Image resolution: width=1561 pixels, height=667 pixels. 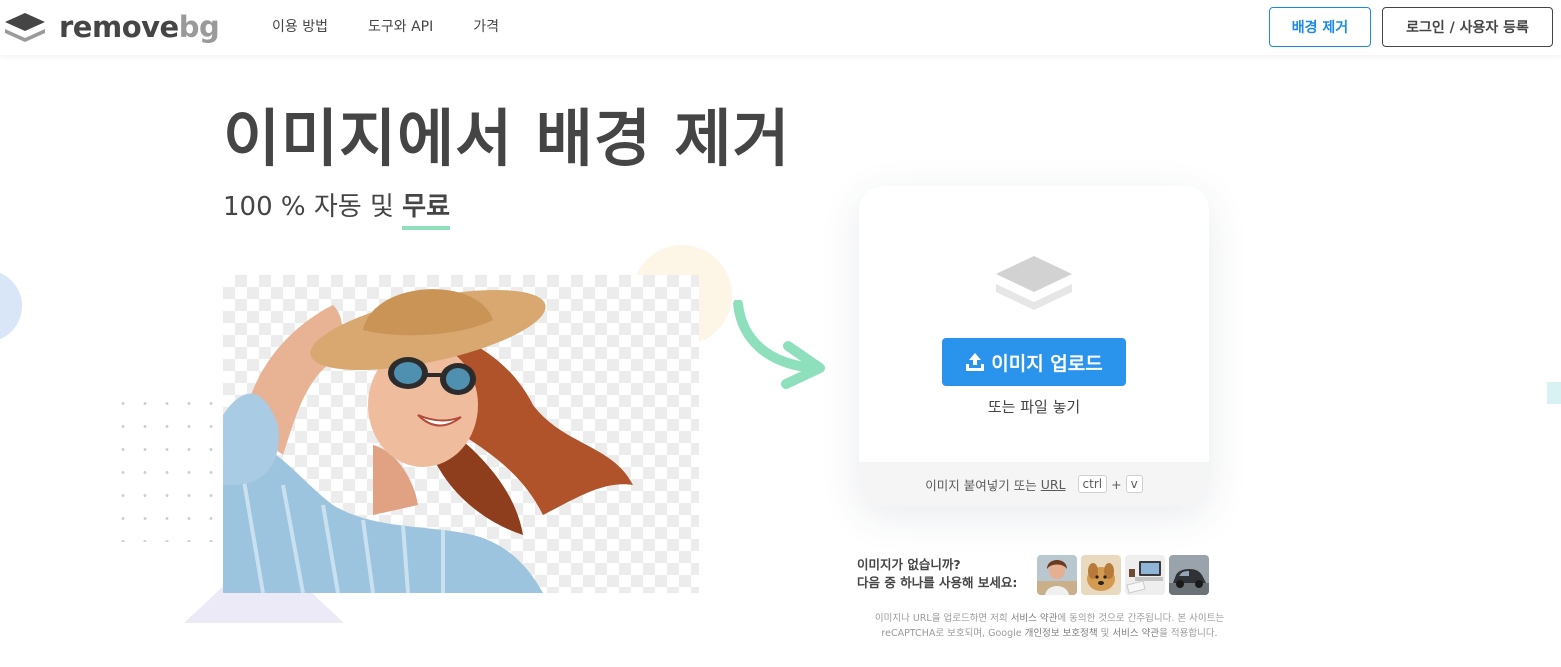 What do you see at coordinates (1034, 283) in the screenshot?
I see `layers-upload-icon` at bounding box center [1034, 283].